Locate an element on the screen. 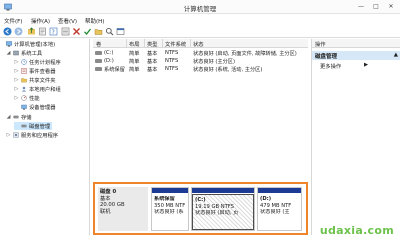 This screenshot has height=241, width=400. cell-status: 状态良好 (主分区) is located at coordinates (214, 62).